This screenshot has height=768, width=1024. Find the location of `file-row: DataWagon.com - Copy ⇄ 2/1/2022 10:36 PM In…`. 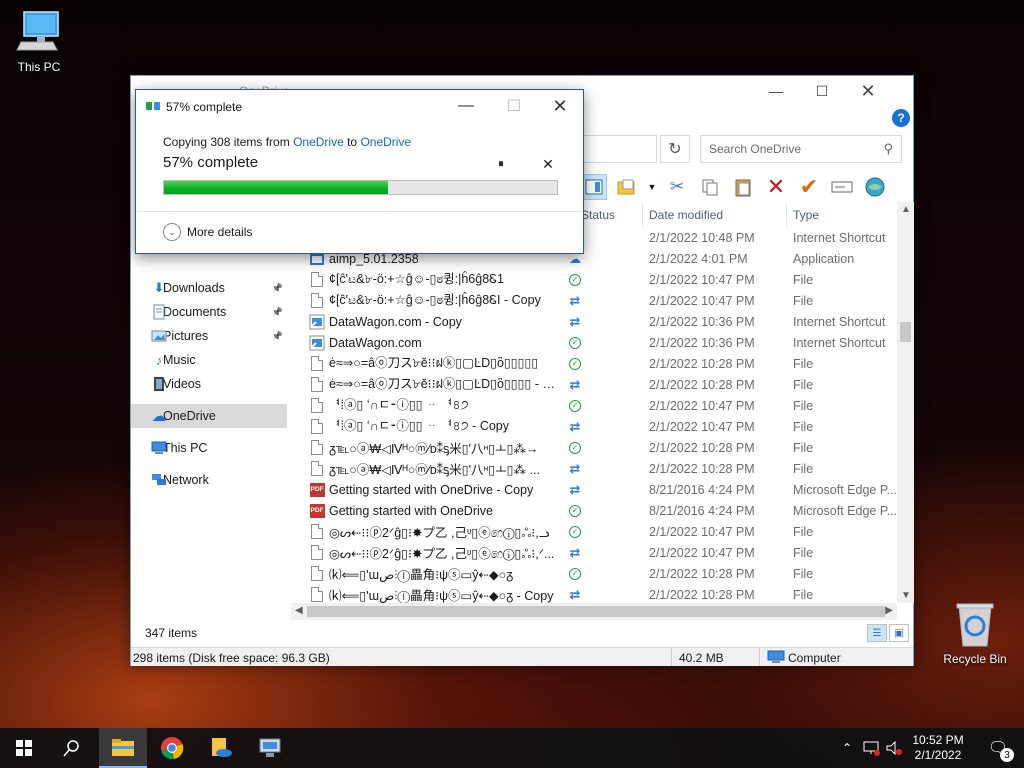

file-row: DataWagon.com - Copy ⇄ 2/1/2022 10:36 PM In… is located at coordinates (603, 321).